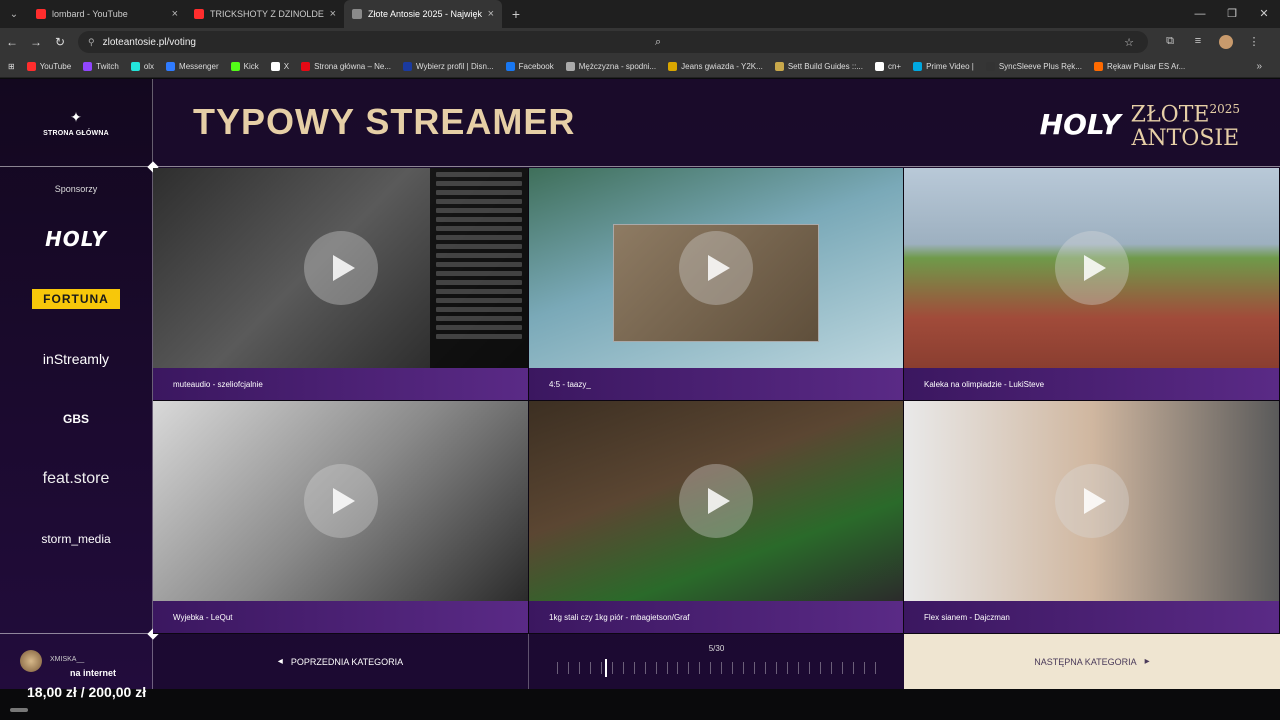 This screenshot has height=720, width=1280. What do you see at coordinates (142, 66) in the screenshot?
I see `bookmark-item: olx` at bounding box center [142, 66].